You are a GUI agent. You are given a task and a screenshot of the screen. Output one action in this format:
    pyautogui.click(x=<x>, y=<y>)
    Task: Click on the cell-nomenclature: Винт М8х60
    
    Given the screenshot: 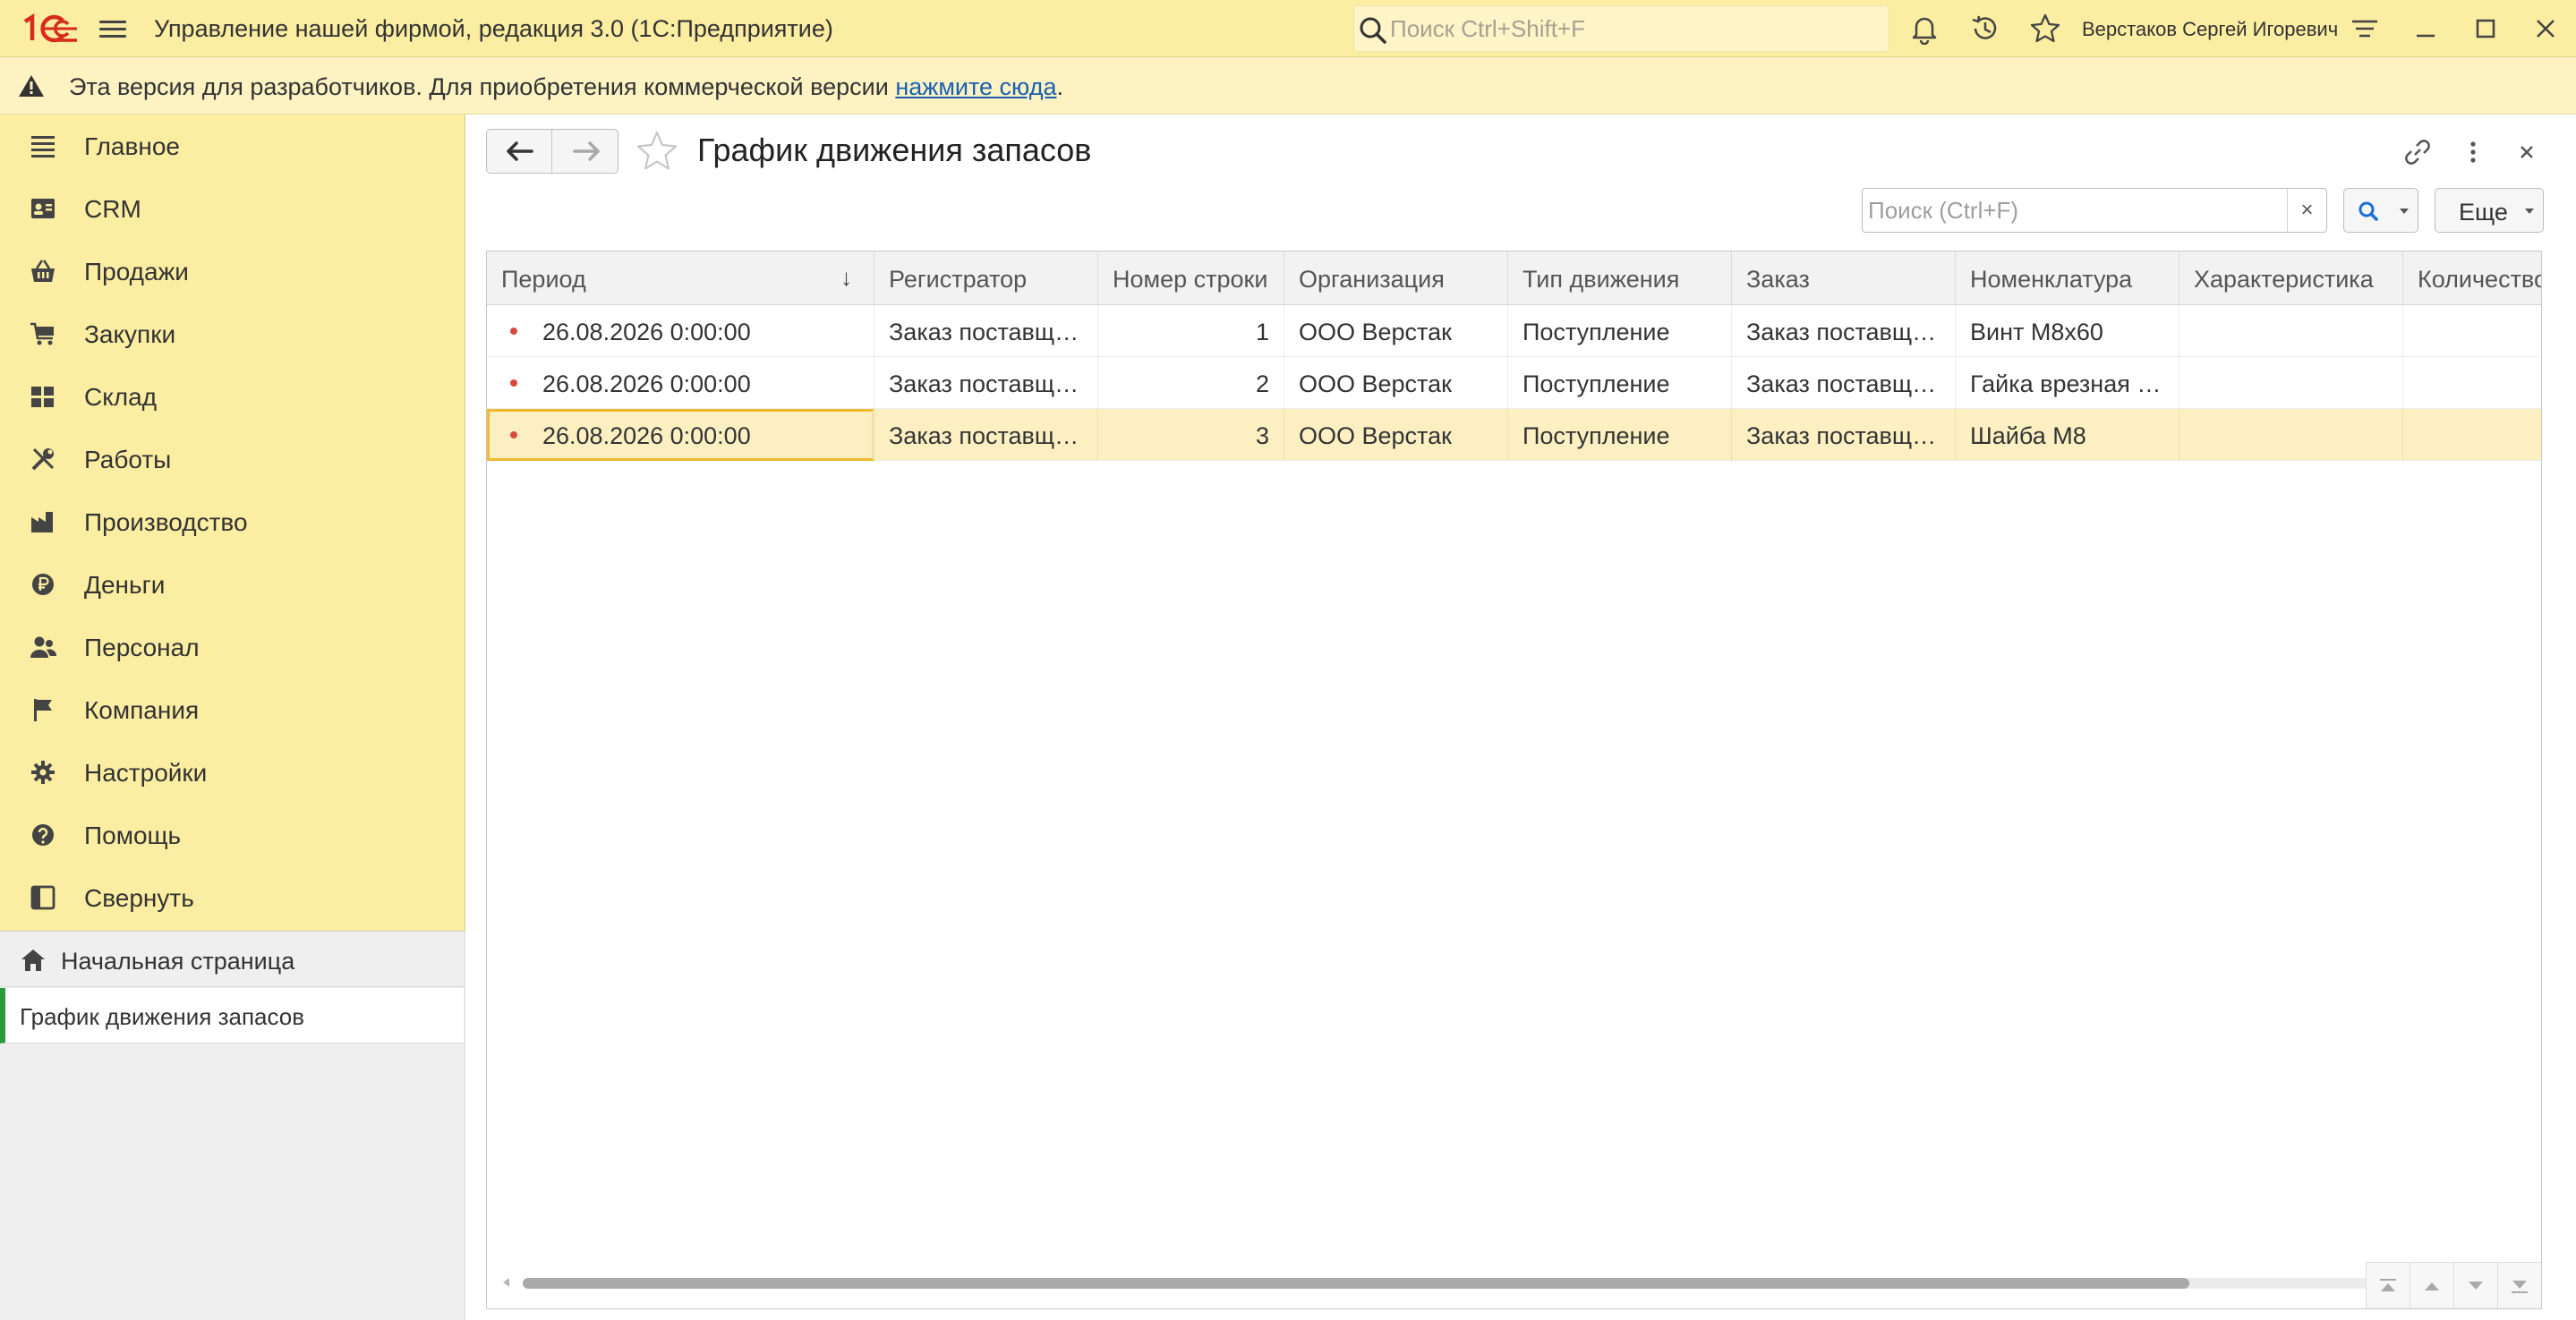 What is the action you would take?
    pyautogui.click(x=2067, y=331)
    